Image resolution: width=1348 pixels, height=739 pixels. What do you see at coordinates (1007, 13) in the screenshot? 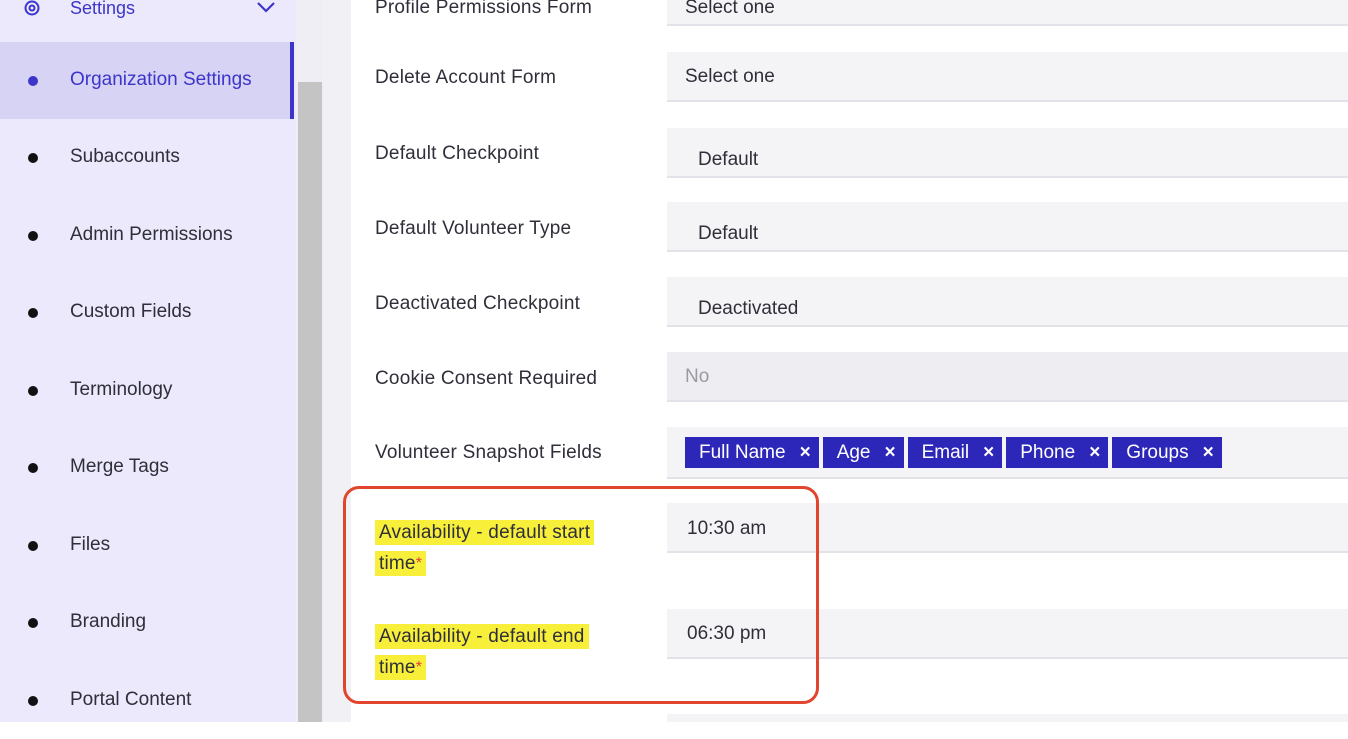
I see `profile-permissions-select: Select one` at bounding box center [1007, 13].